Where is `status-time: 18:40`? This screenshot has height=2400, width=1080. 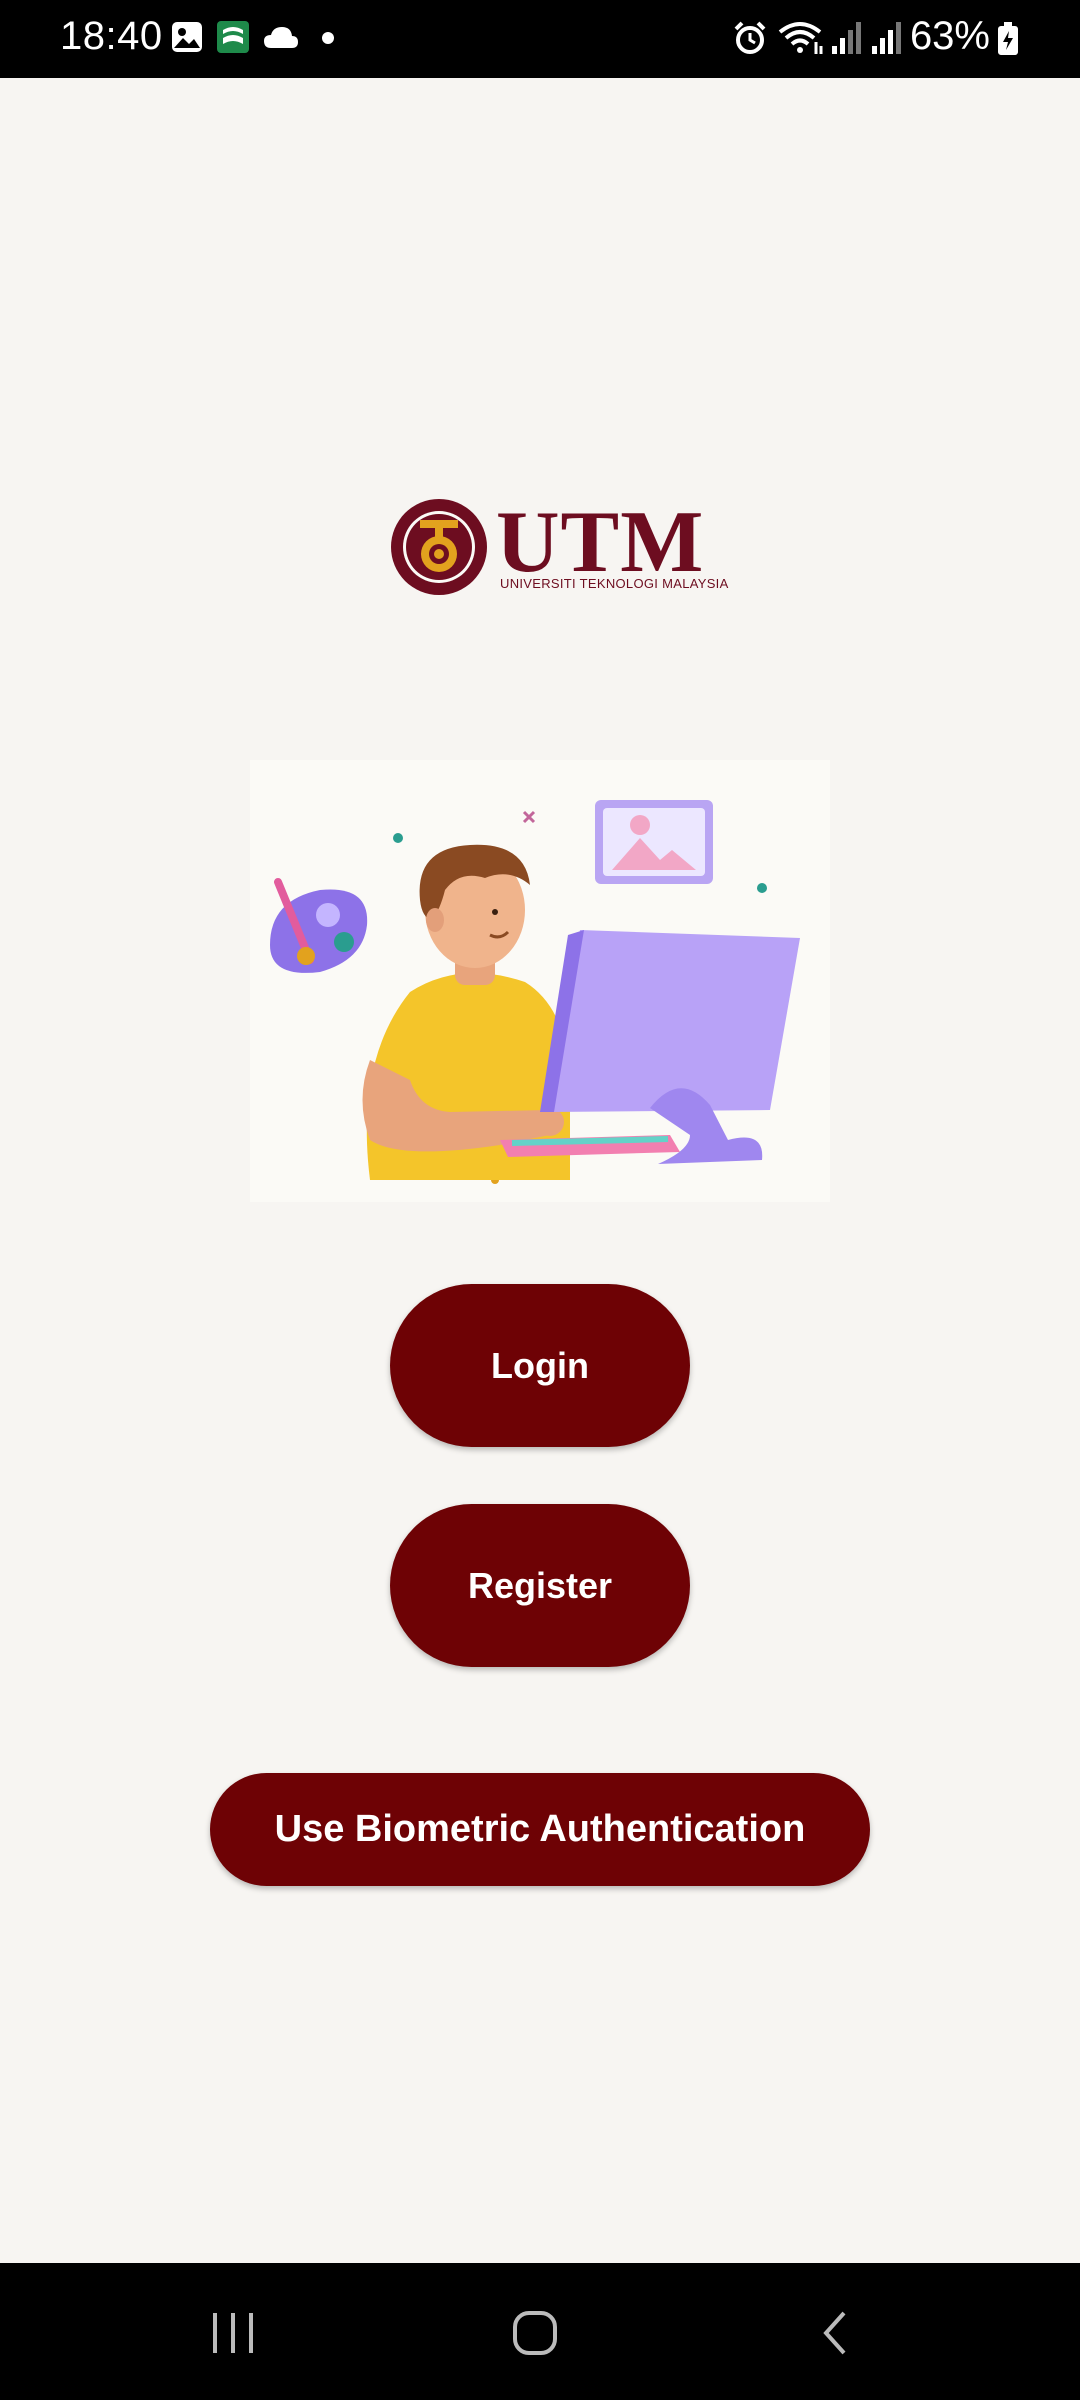 status-time: 18:40 is located at coordinates (111, 36).